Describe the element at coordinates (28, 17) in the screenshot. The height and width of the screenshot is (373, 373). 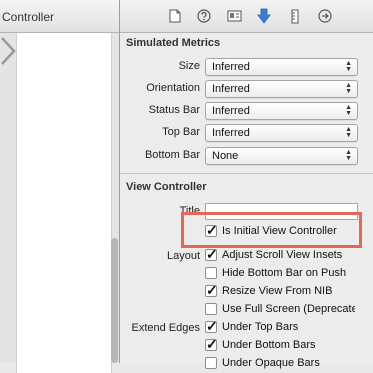
I see `scene-title: Controller` at that location.